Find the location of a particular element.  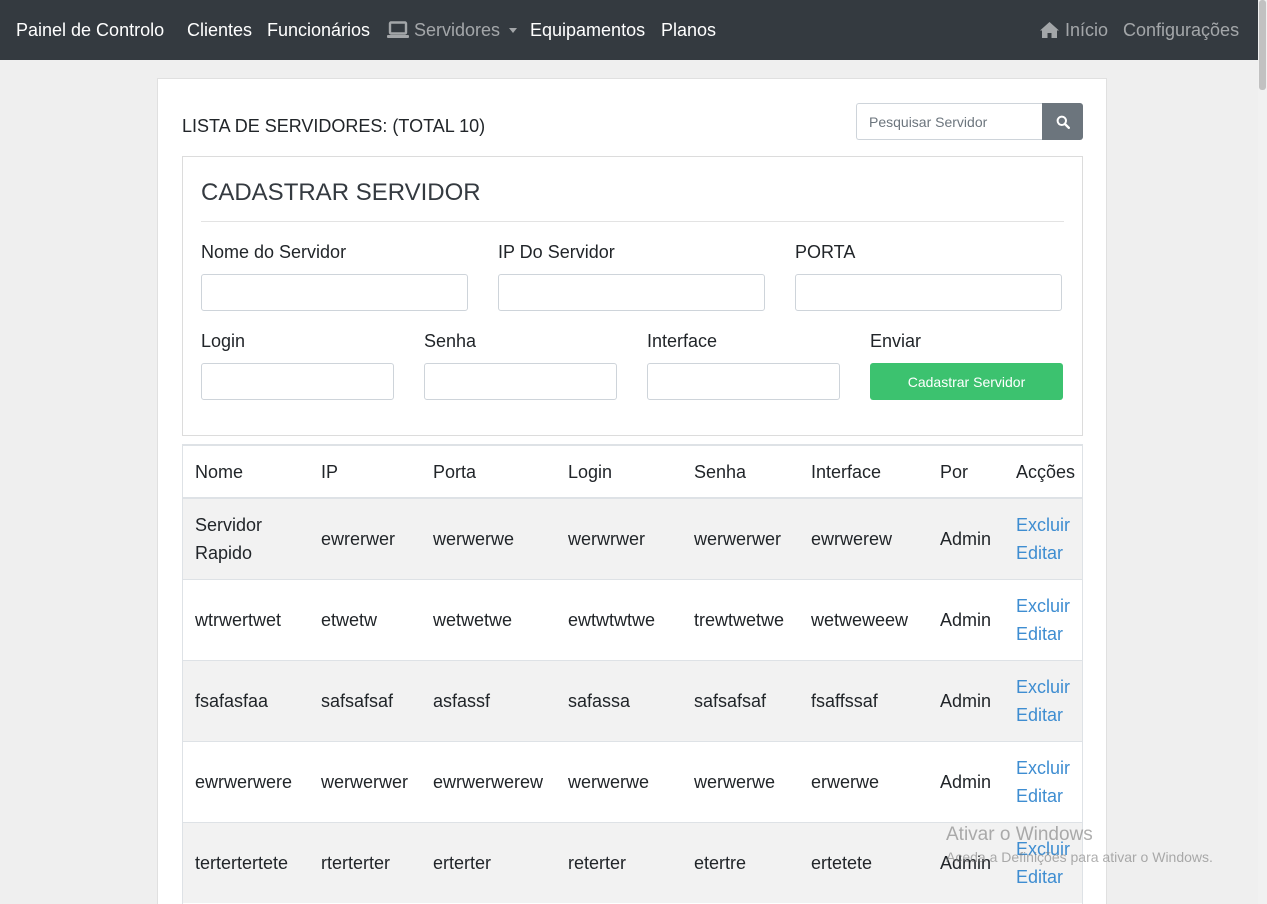

cell-port: werwerwe is located at coordinates (488, 538).